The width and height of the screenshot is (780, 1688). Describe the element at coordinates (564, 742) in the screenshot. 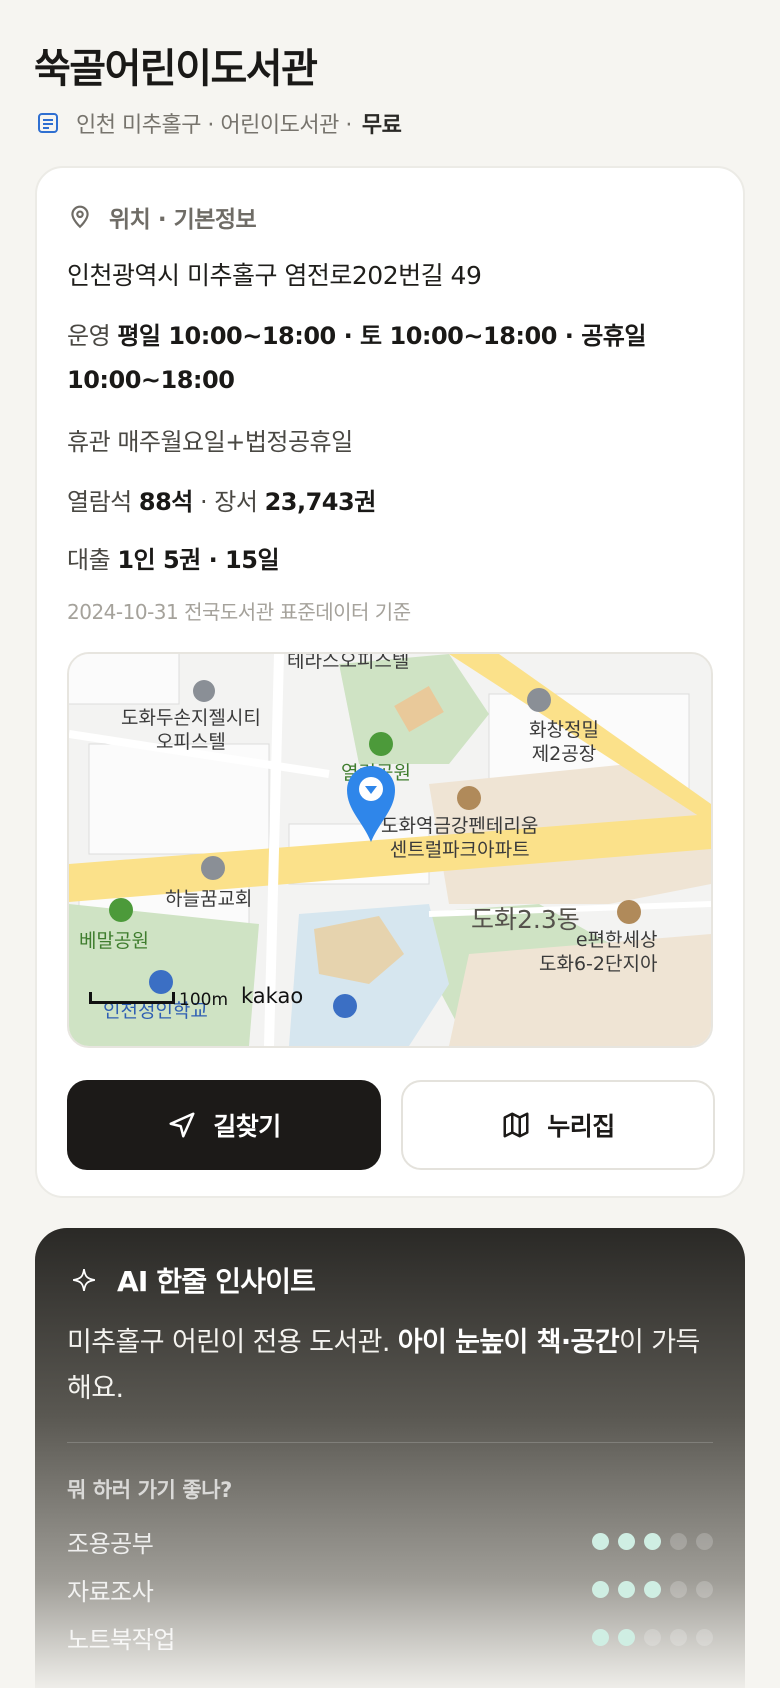

I see `map-label-hwachang: 화창정밀 제2공장` at that location.